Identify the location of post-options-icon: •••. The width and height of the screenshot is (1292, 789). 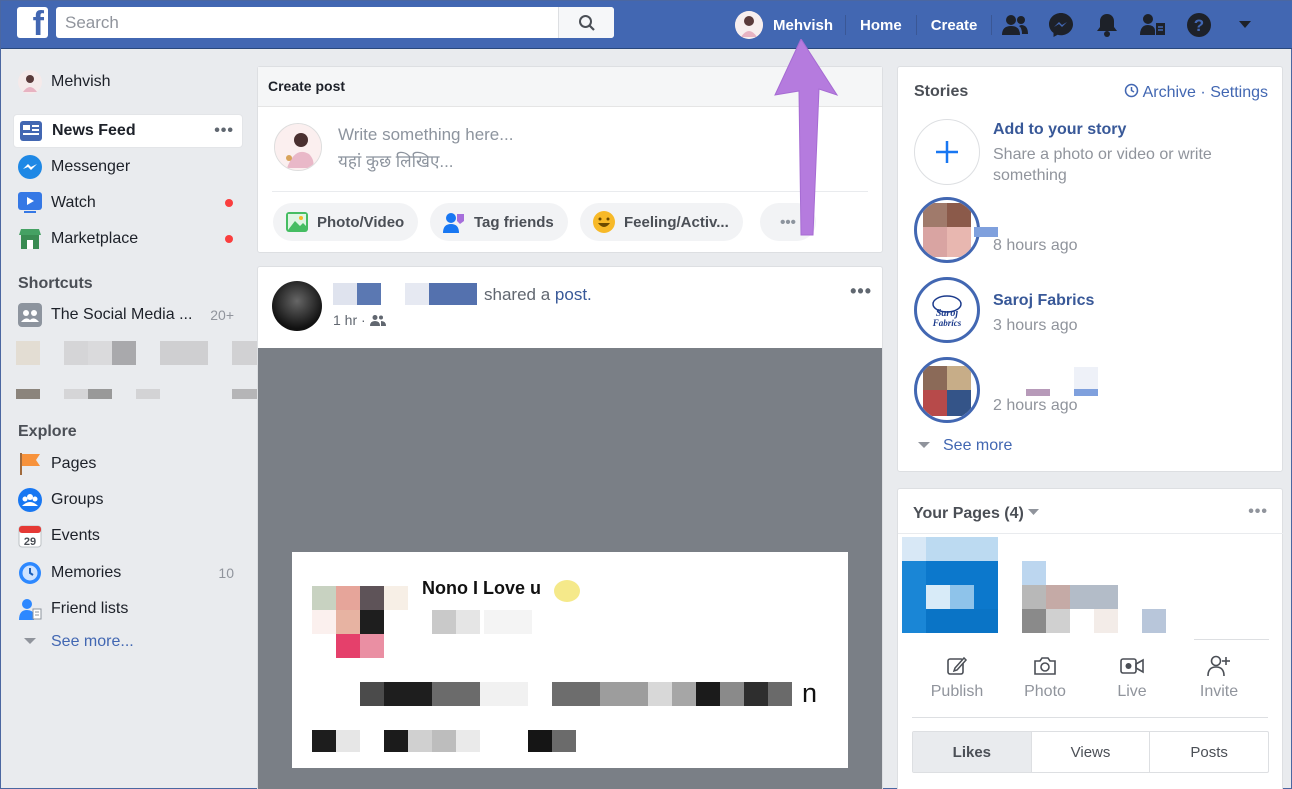
(861, 291).